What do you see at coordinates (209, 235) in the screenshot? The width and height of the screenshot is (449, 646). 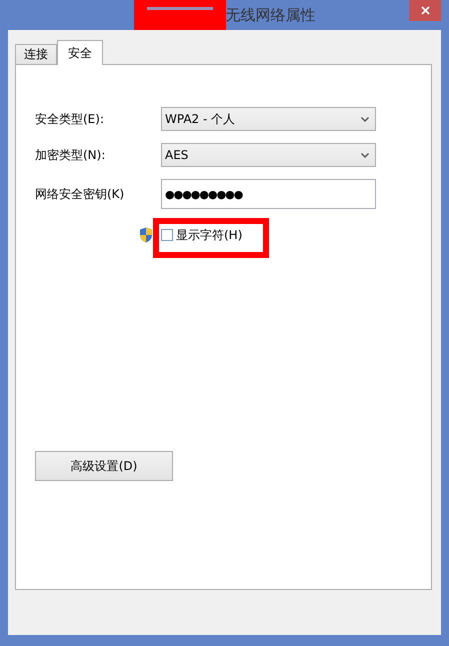 I see `checkbox-label: 显示字符(H)` at bounding box center [209, 235].